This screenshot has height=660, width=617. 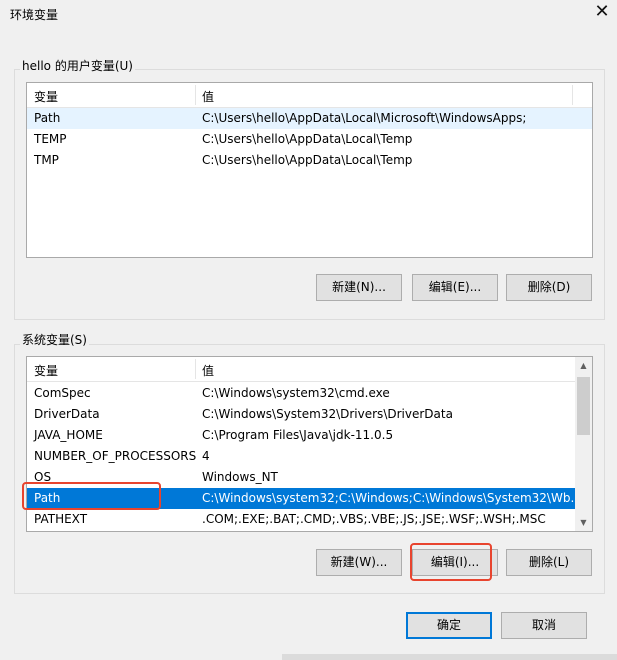 What do you see at coordinates (549, 562) in the screenshot?
I see `system-delete-button: 删除(L)` at bounding box center [549, 562].